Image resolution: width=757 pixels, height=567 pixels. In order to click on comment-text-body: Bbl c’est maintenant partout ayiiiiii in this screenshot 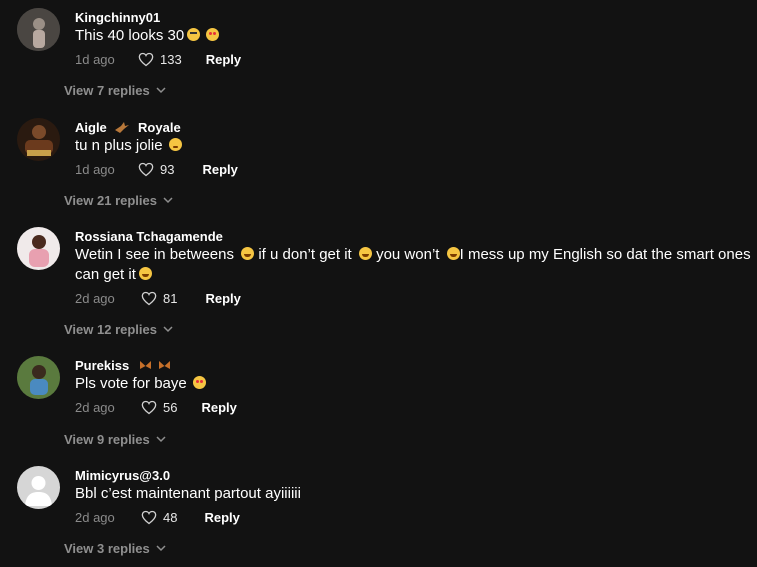, I will do `click(188, 493)`.